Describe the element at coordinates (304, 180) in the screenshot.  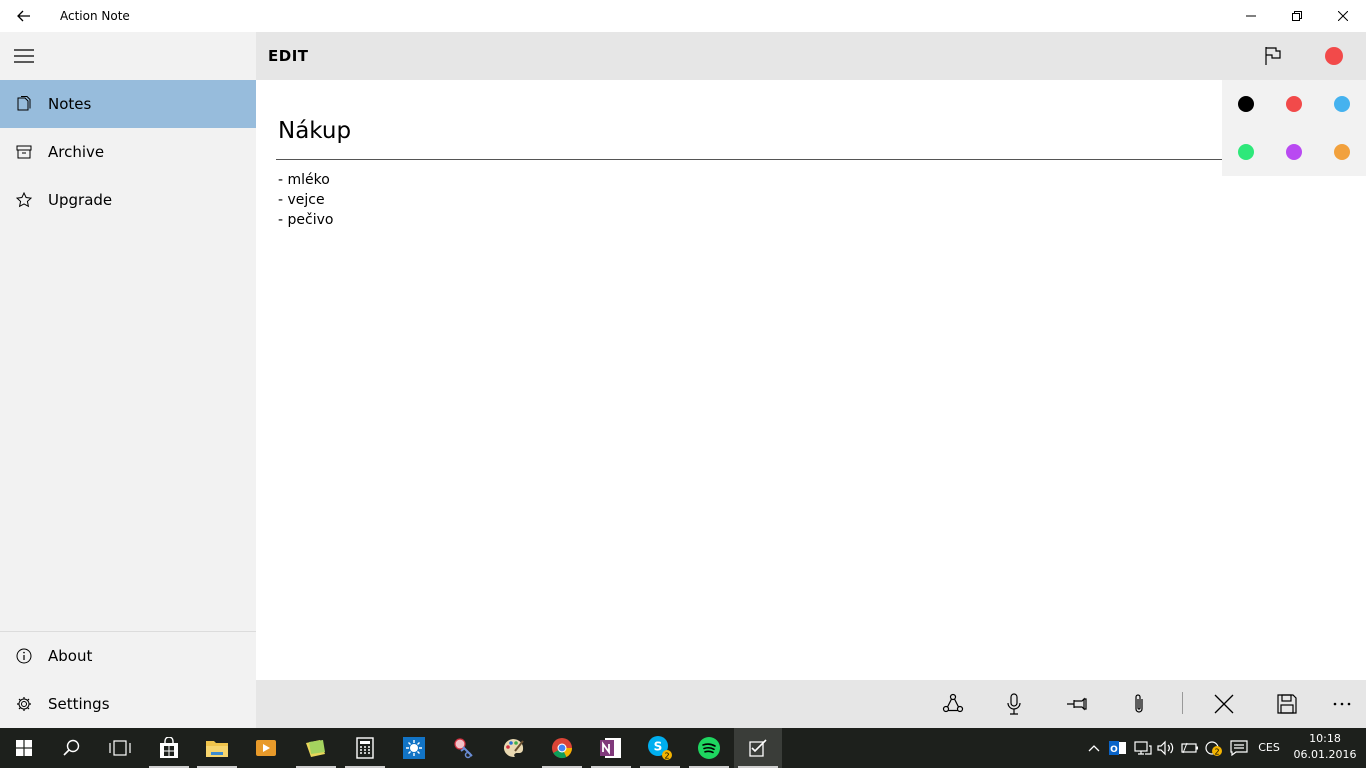
I see `note-body-line: - mléko` at that location.